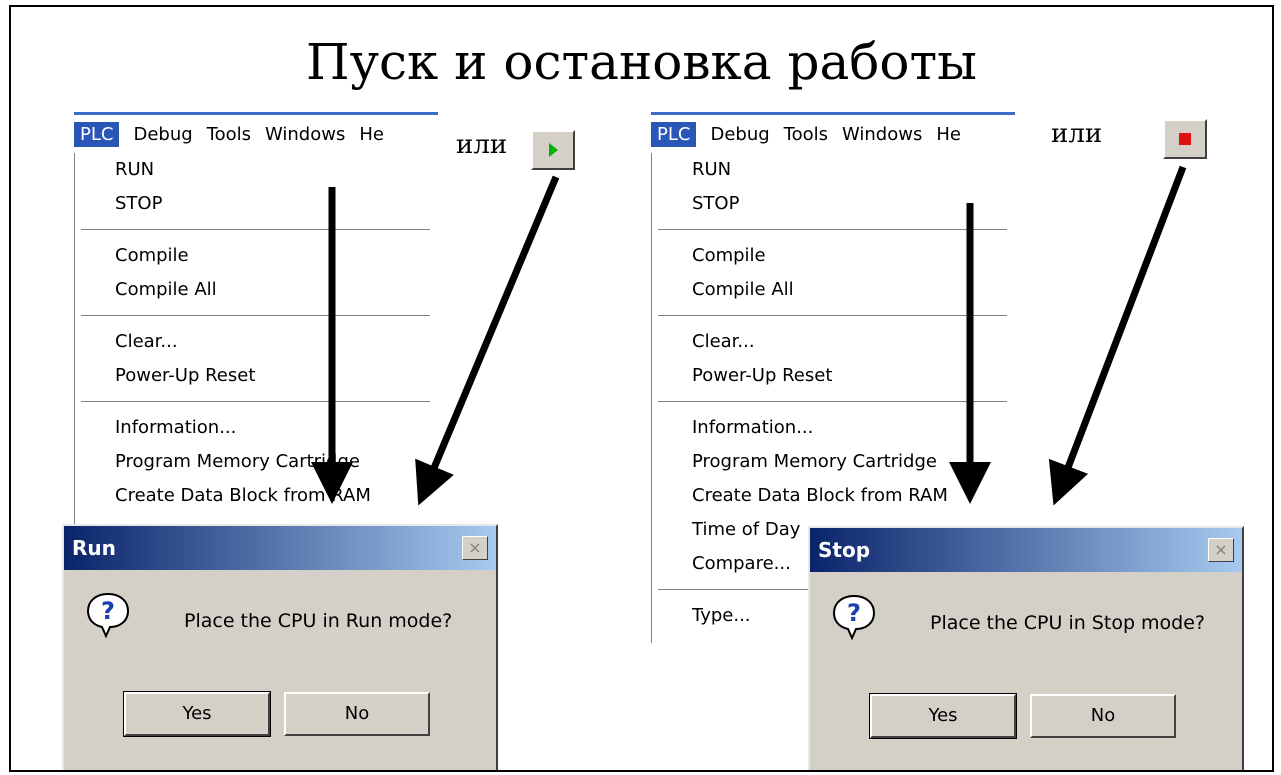 This screenshot has height=775, width=1281. I want to click on arrow-button-to-stop-dialog, so click(1117, 335).